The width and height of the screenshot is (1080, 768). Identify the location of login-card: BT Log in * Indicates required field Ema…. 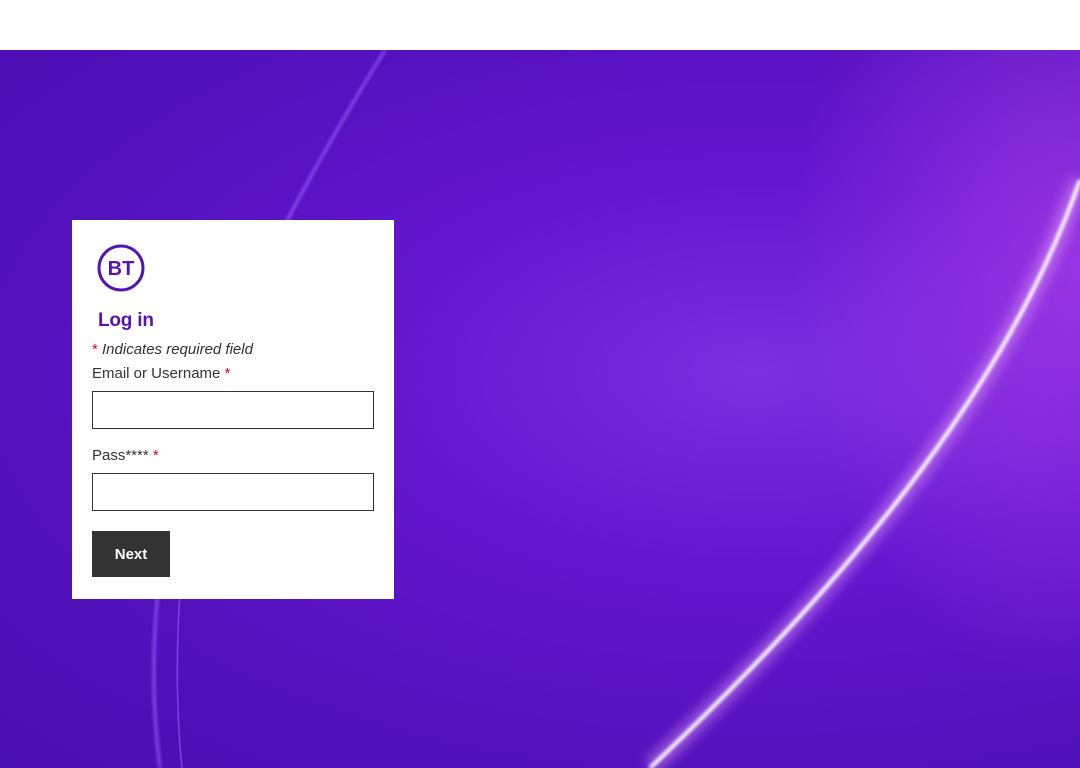
(233, 409).